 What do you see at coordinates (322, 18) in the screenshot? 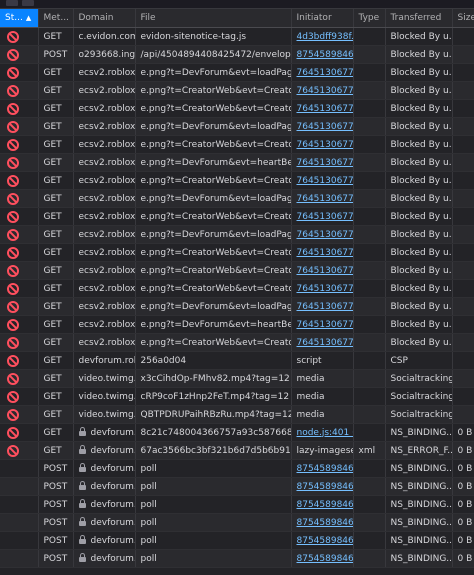
I see `column-header-initiator: Initiator` at bounding box center [322, 18].